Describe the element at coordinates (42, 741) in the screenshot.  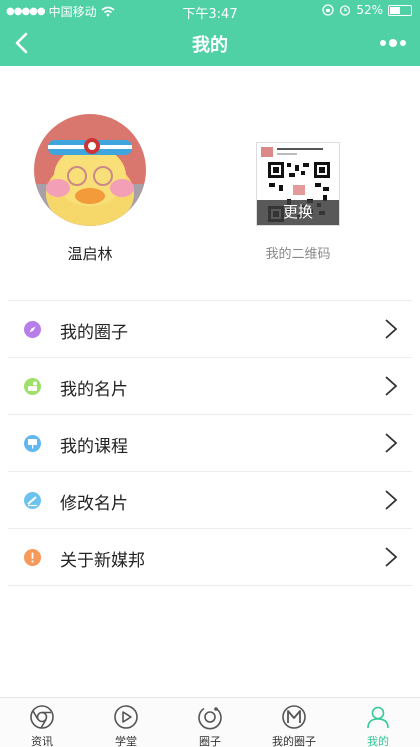
I see `tab-label: 资讯` at that location.